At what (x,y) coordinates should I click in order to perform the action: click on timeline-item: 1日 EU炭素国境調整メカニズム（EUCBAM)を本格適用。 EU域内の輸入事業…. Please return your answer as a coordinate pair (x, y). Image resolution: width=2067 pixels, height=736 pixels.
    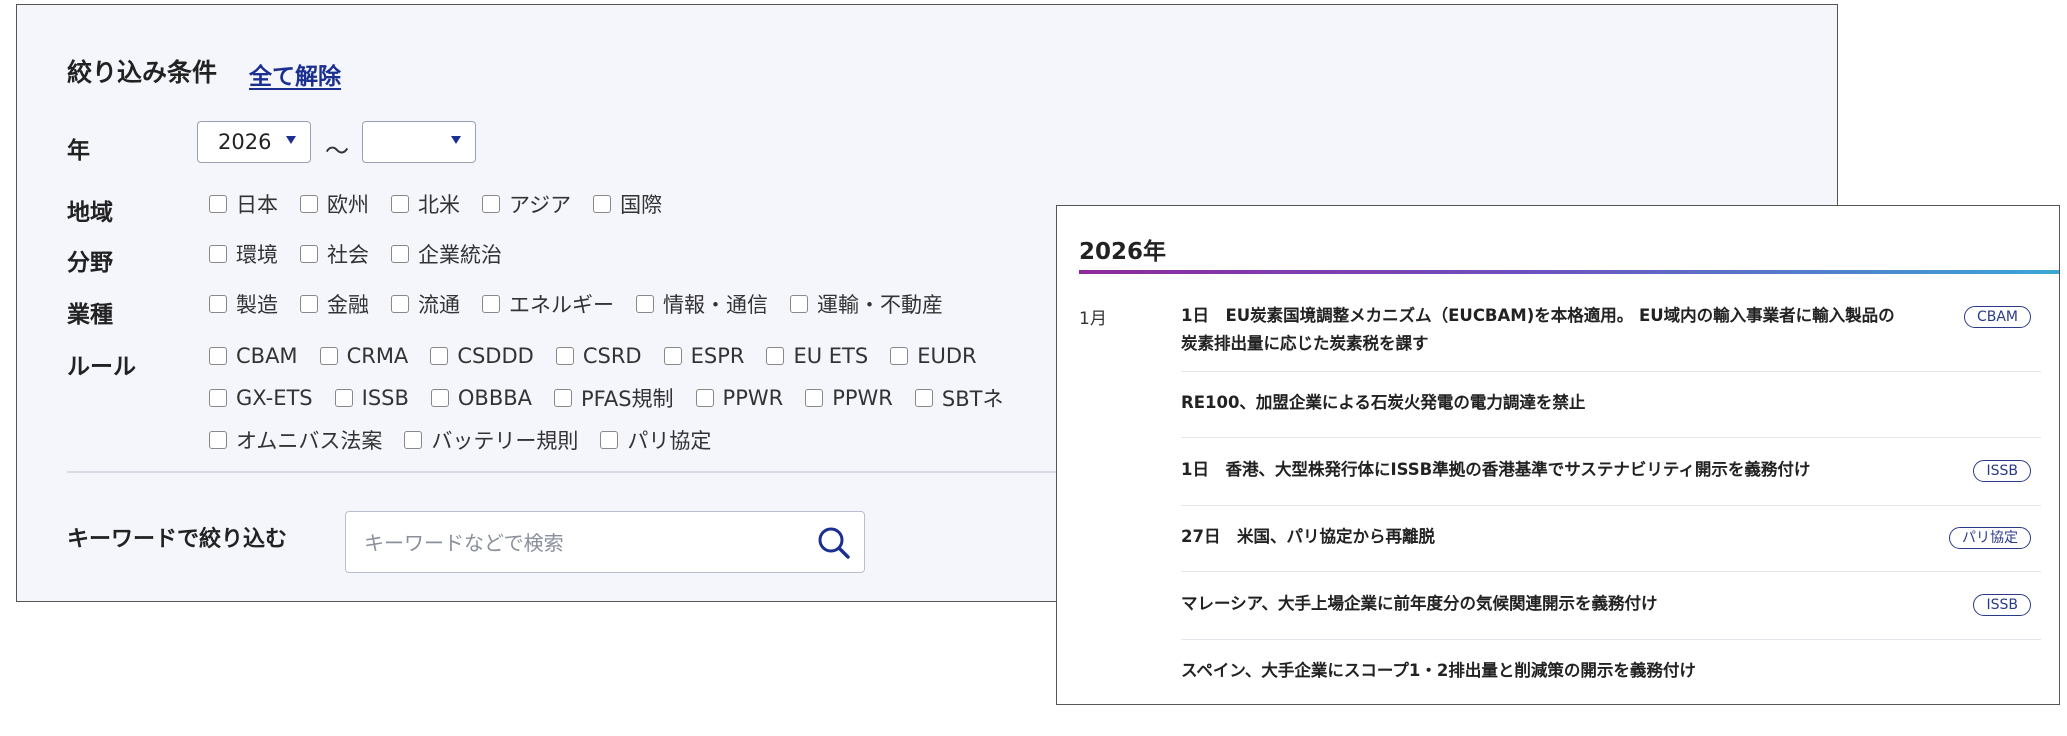
    Looking at the image, I should click on (1611, 333).